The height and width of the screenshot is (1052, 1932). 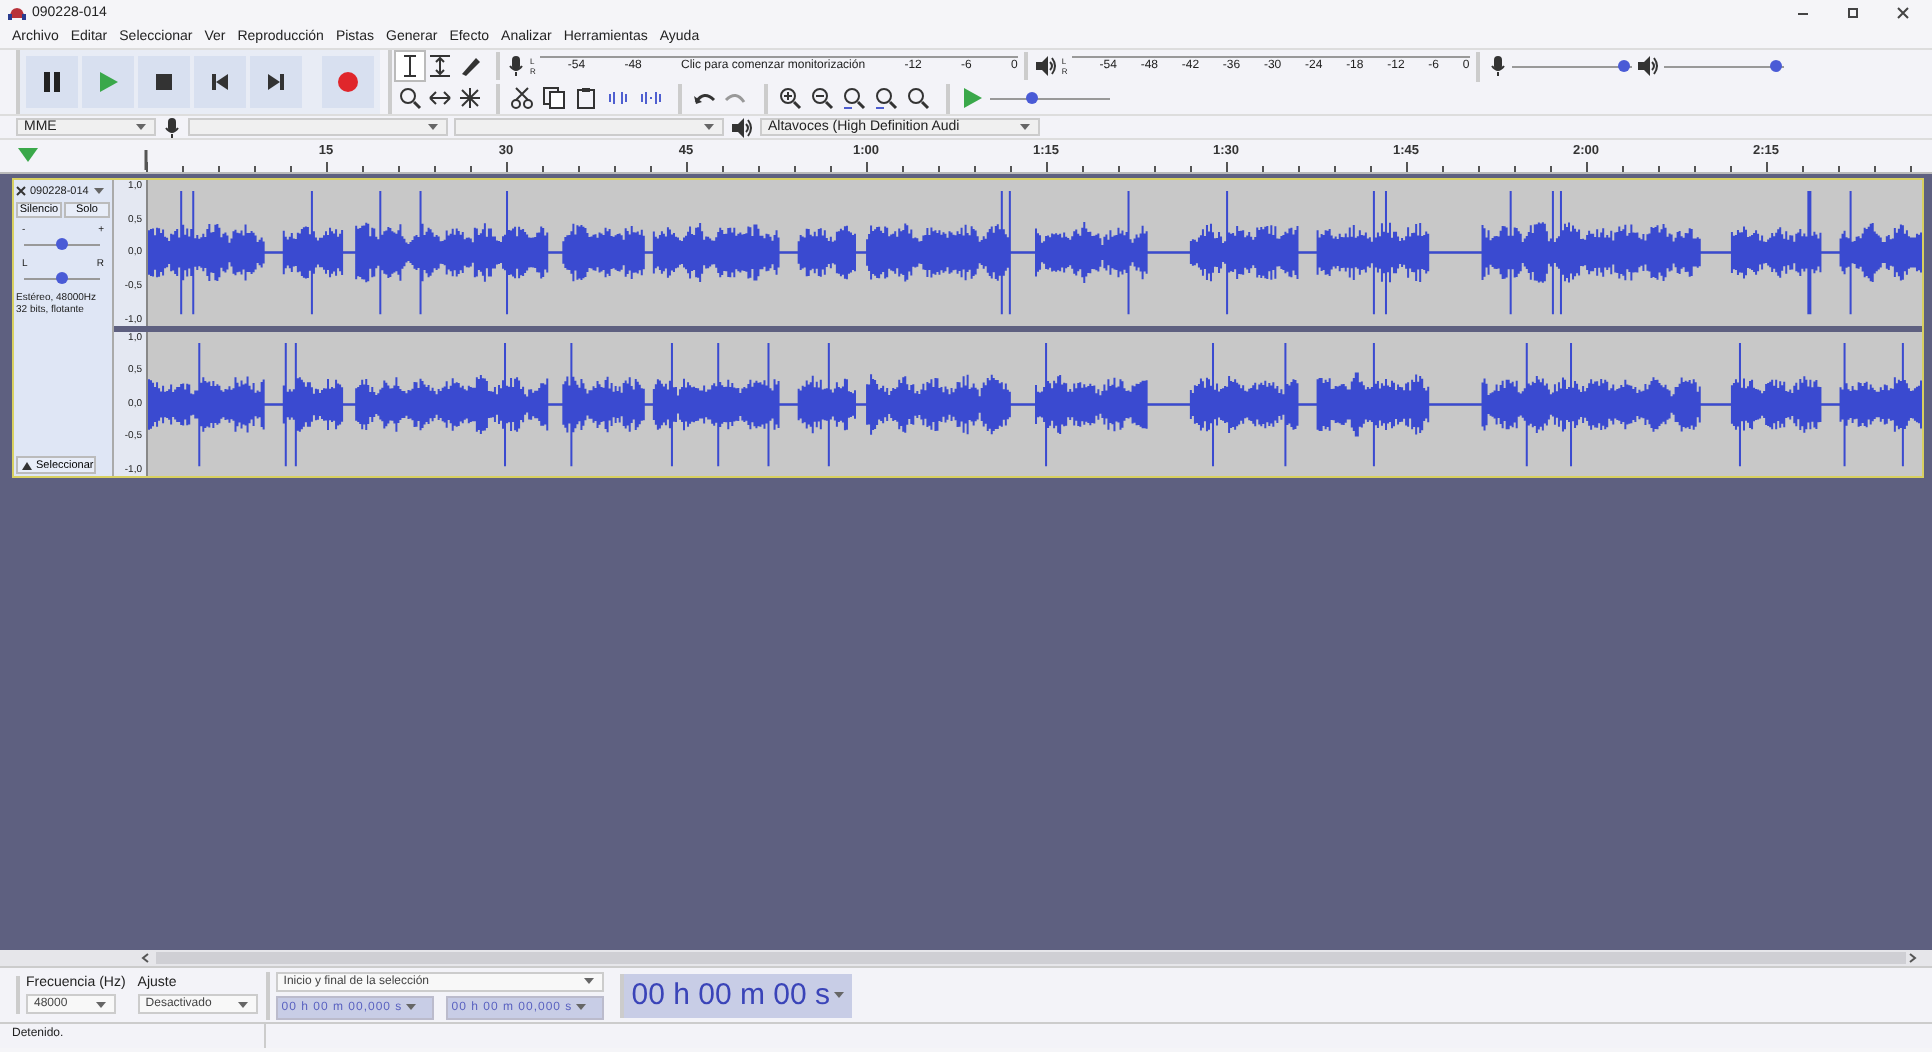 I want to click on copy-button, so click(x=554, y=98).